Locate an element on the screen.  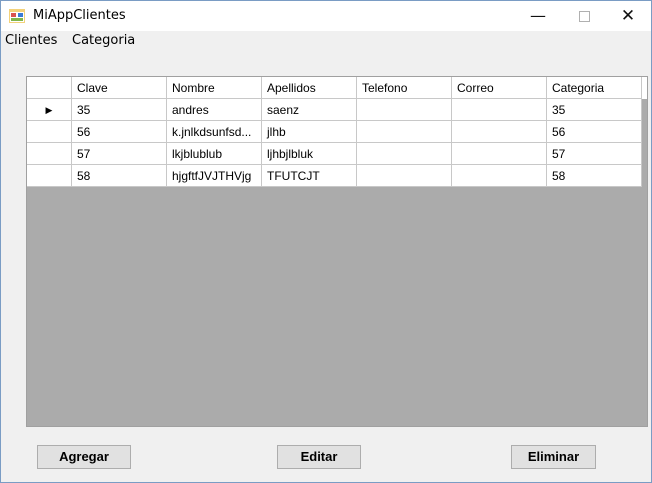
menu-categoria: Categoria is located at coordinates (103, 40).